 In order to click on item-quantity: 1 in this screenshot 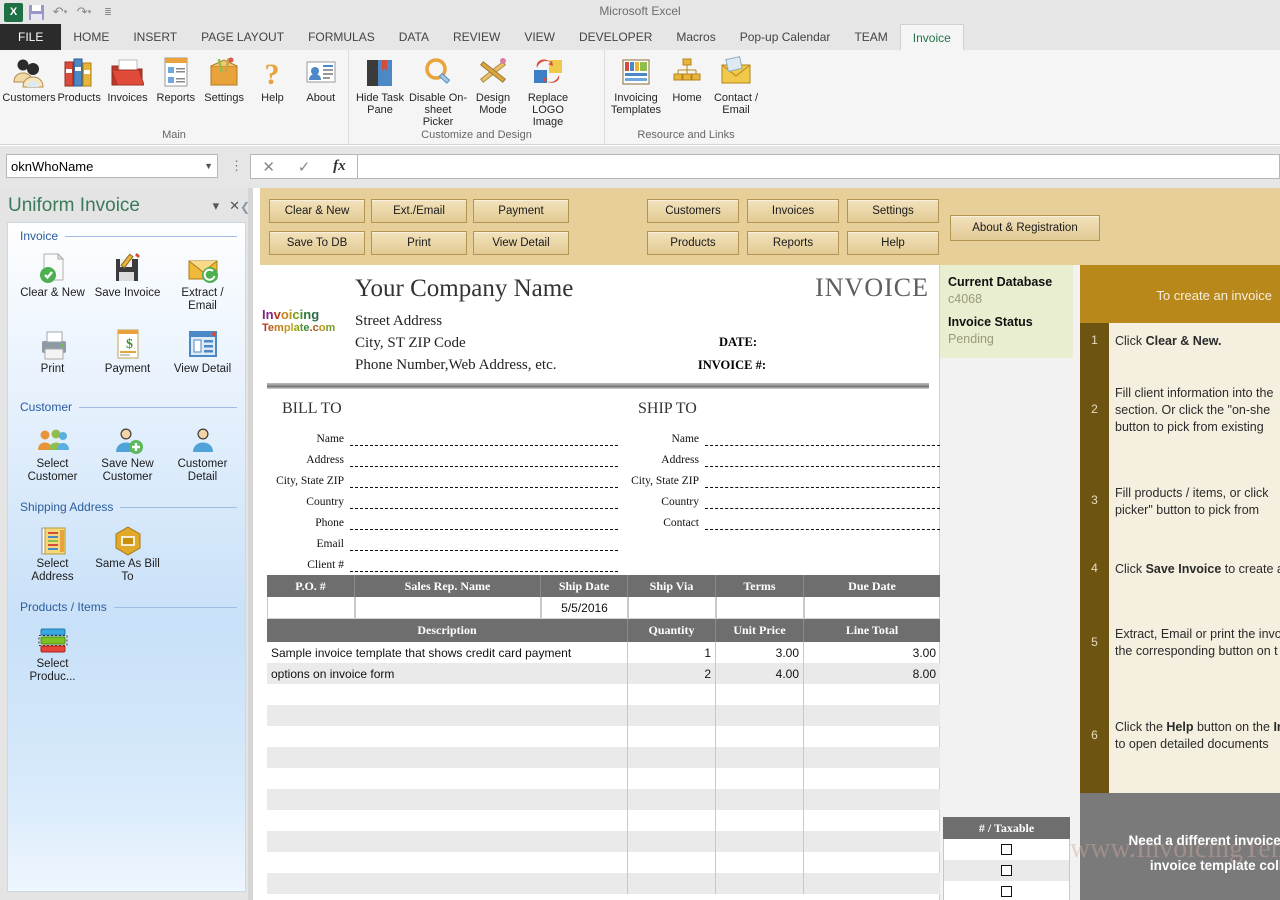, I will do `click(672, 652)`.